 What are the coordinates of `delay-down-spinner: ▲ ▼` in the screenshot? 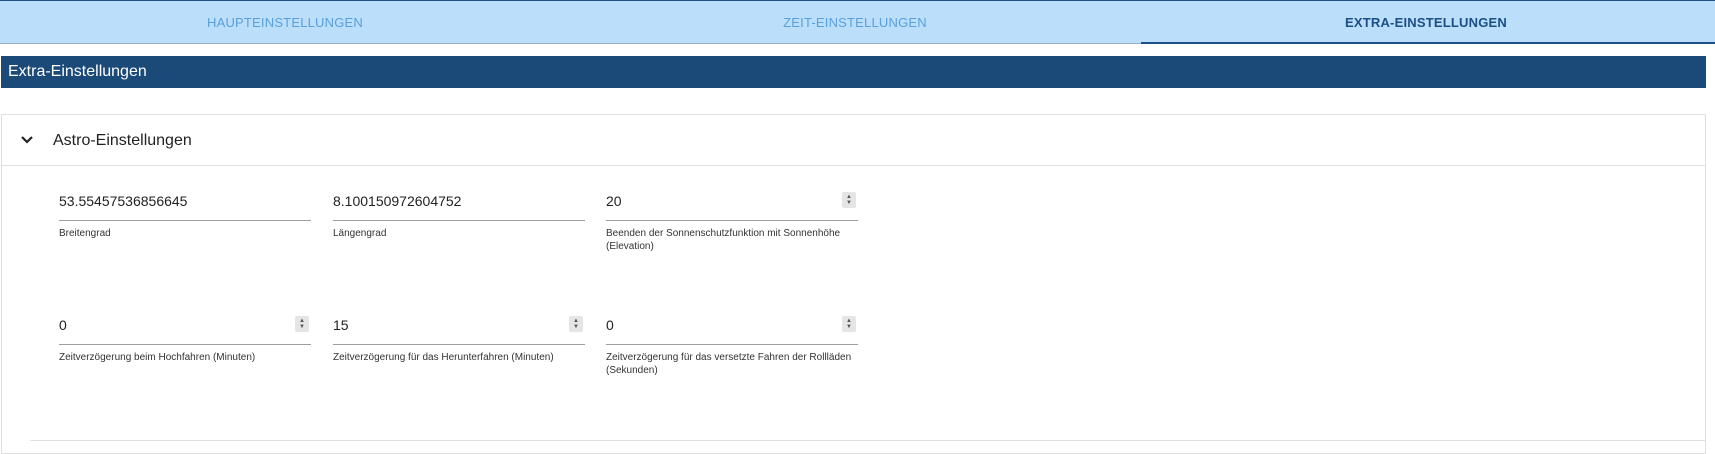 It's located at (576, 324).